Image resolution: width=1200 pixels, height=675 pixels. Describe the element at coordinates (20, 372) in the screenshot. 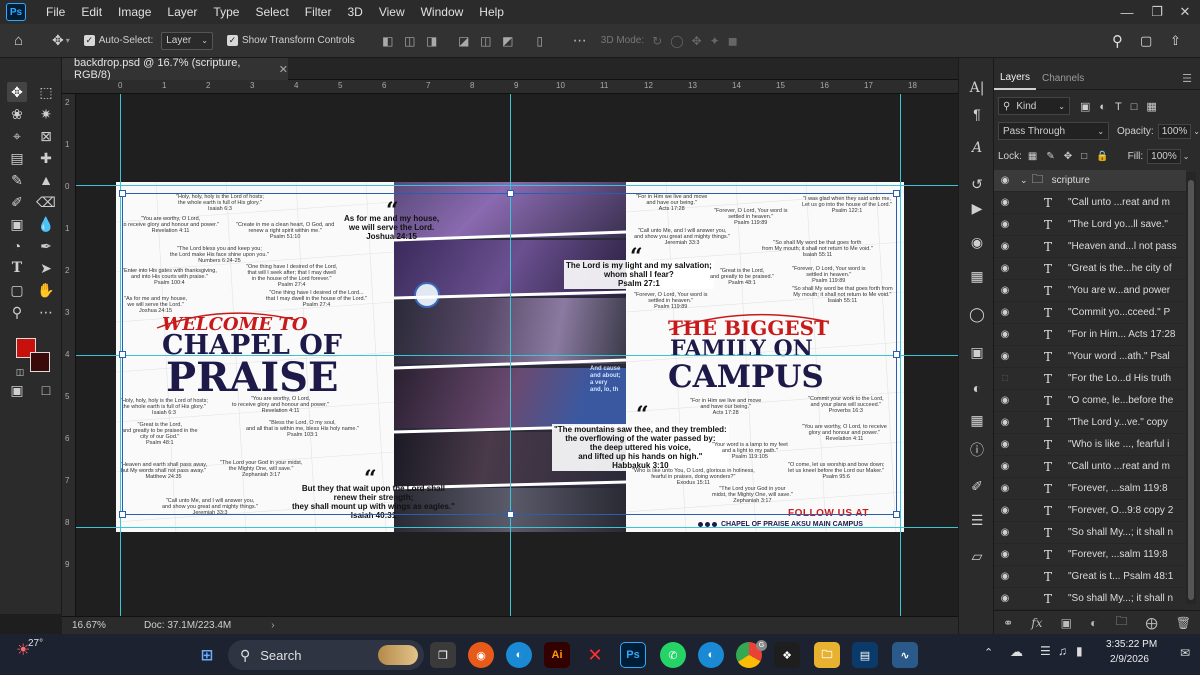

I see `default-colors-icon: ◫` at that location.